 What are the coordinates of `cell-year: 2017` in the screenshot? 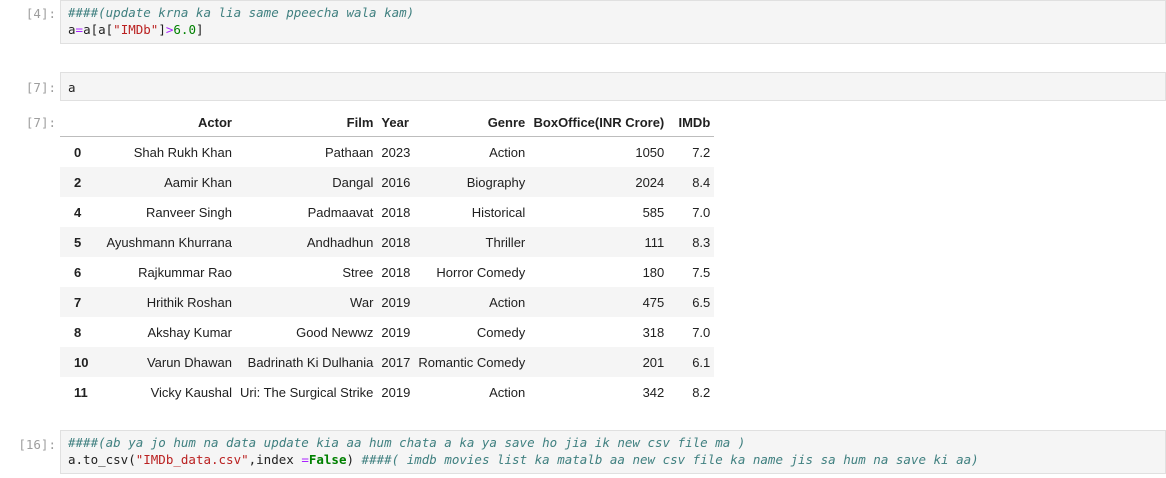 It's located at (396, 362).